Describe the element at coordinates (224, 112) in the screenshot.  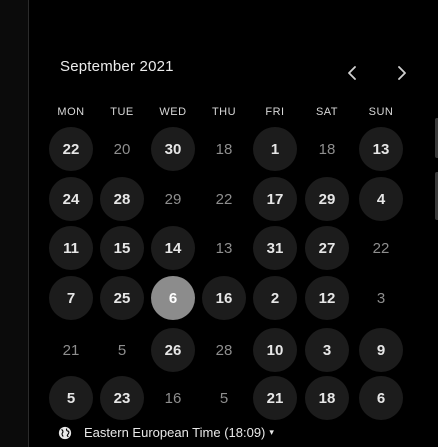
I see `weekday-label-thu: THU` at that location.